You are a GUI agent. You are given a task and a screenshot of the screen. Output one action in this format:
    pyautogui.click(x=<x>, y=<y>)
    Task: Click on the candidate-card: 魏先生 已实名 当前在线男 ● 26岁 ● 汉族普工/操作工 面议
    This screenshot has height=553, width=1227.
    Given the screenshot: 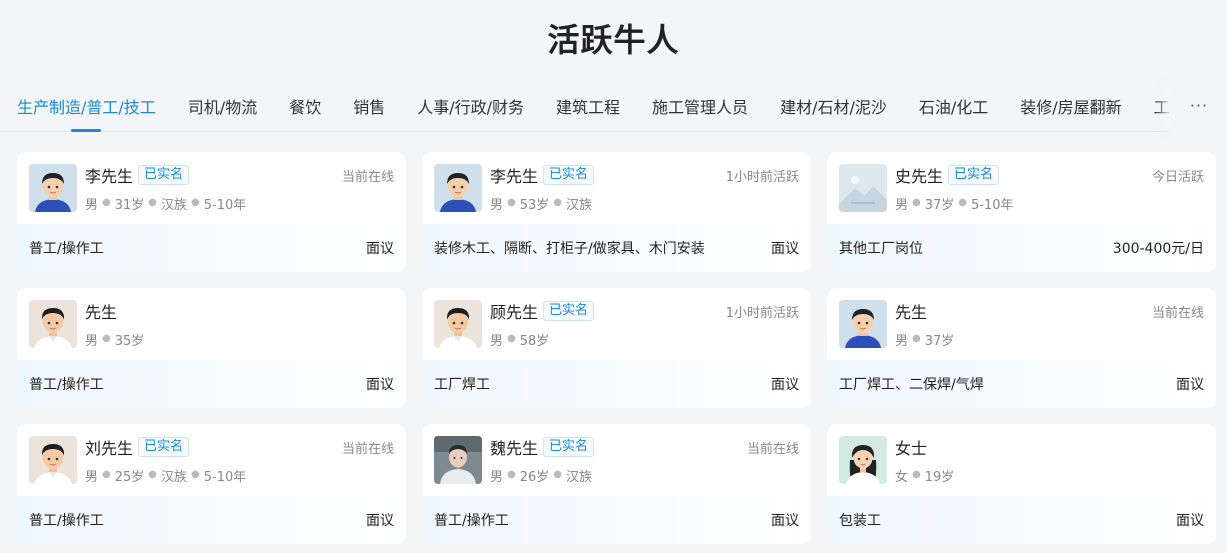 What is the action you would take?
    pyautogui.click(x=616, y=484)
    